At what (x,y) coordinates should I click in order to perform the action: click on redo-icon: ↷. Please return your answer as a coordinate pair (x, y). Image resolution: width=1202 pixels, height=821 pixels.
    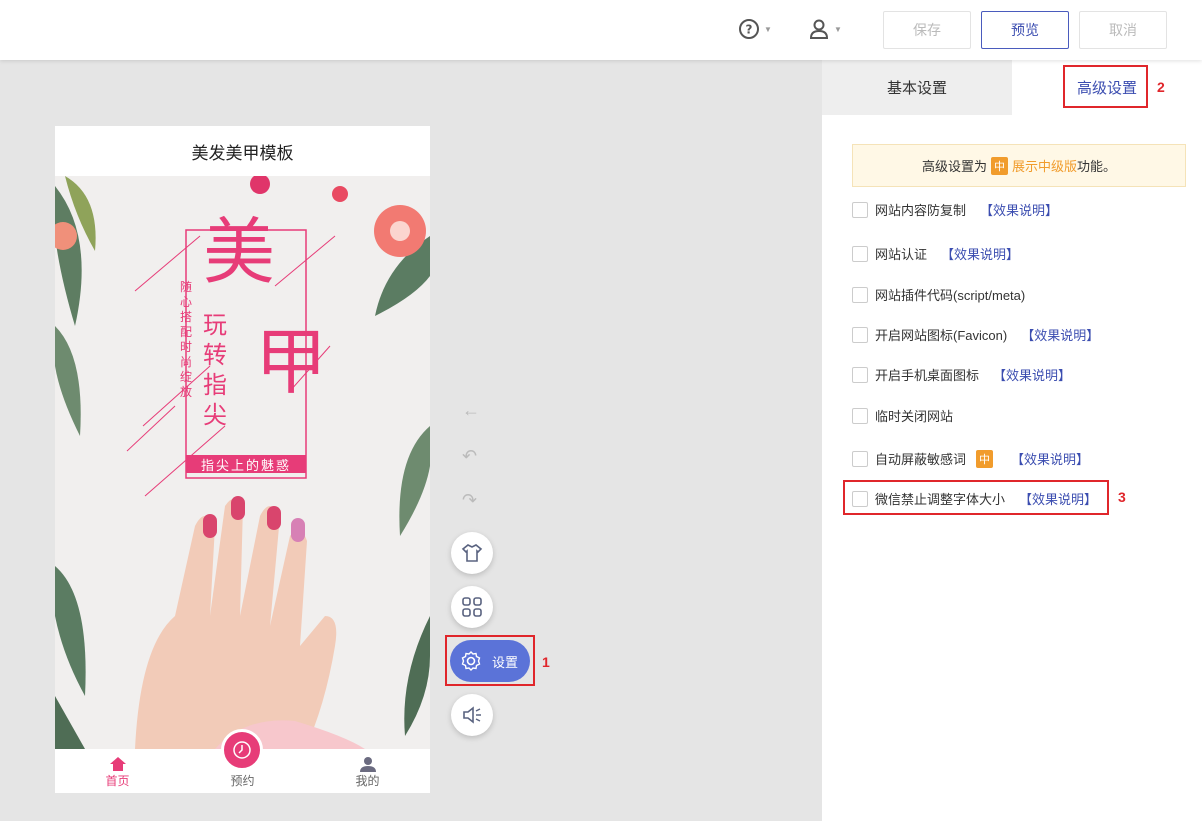
    Looking at the image, I should click on (469, 500).